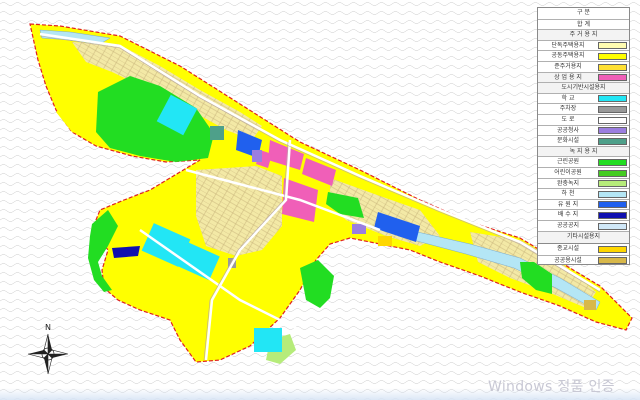 This screenshot has width=640, height=400. Describe the element at coordinates (583, 87) in the screenshot. I see `legend-section-infrastructure: 도시기반시설용지` at that location.